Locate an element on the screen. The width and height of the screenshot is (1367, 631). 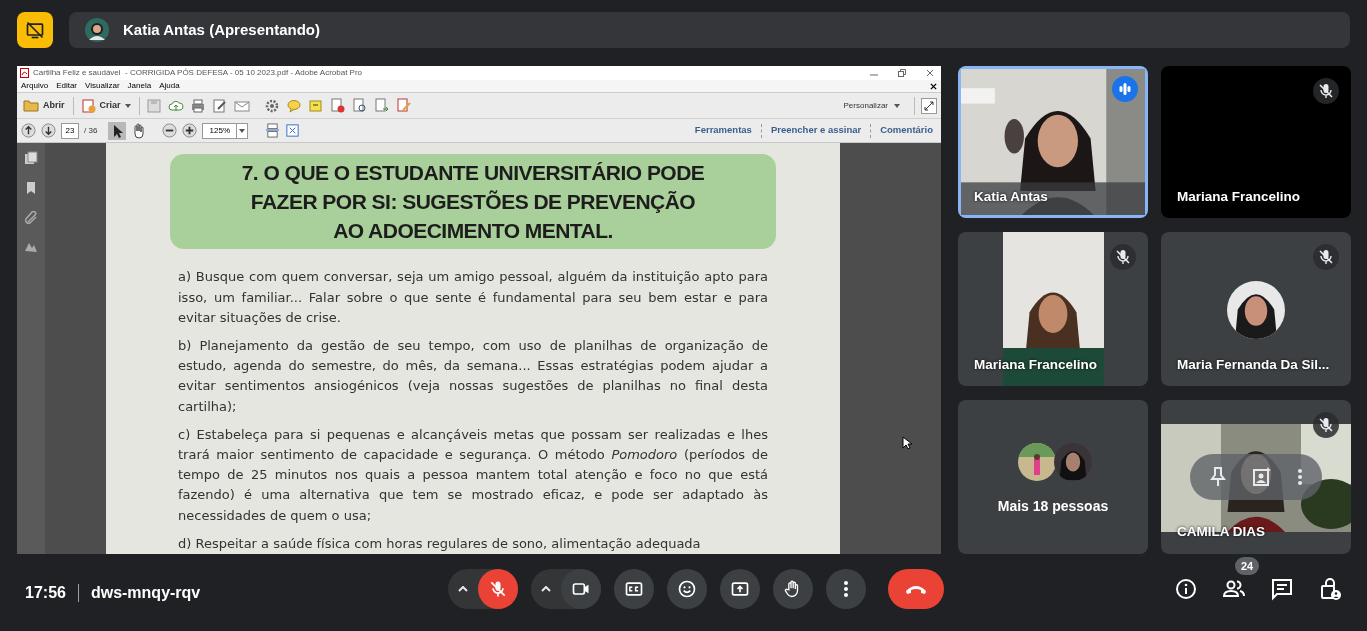
document-delete-icon is located at coordinates (337, 105).